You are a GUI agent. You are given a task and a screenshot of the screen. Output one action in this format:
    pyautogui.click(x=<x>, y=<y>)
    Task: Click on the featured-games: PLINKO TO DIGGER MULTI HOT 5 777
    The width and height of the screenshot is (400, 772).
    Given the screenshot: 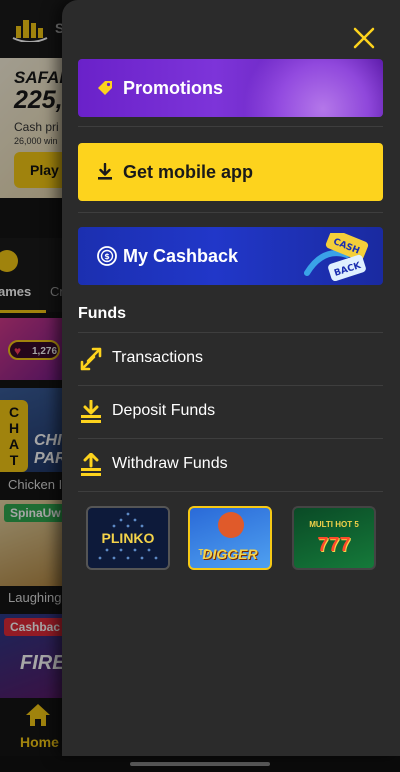 What is the action you would take?
    pyautogui.click(x=231, y=539)
    